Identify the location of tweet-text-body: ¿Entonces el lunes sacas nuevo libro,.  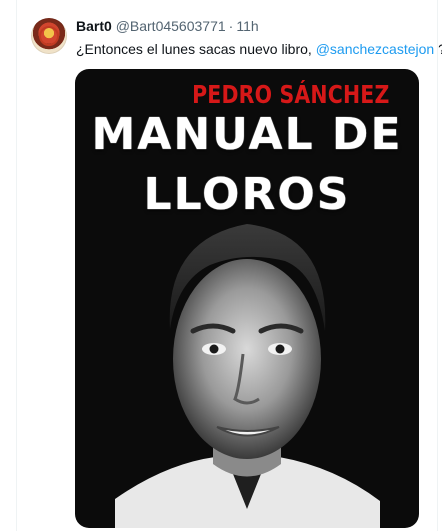
(196, 49).